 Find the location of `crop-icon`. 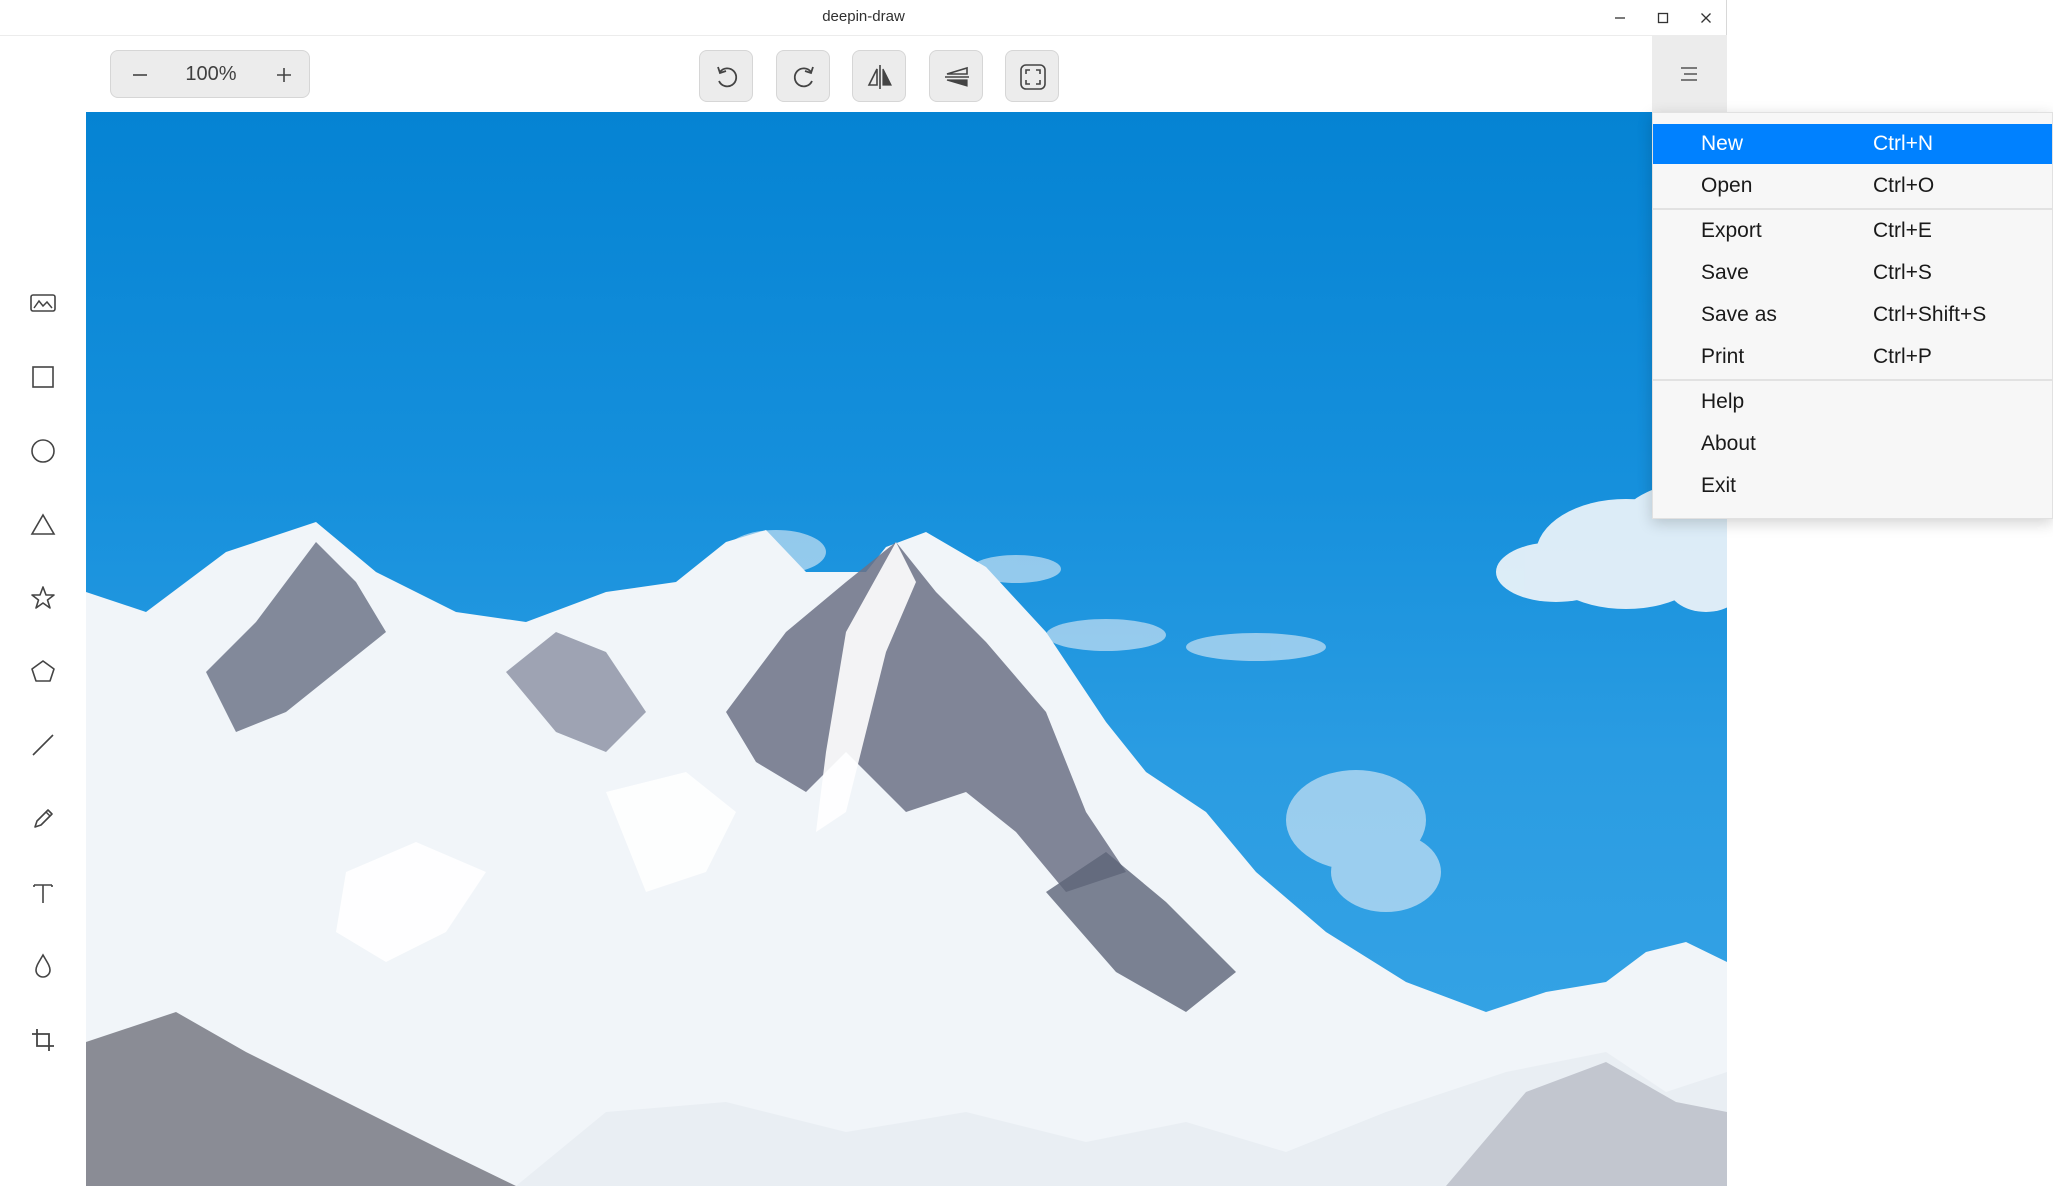

crop-icon is located at coordinates (43, 1040).